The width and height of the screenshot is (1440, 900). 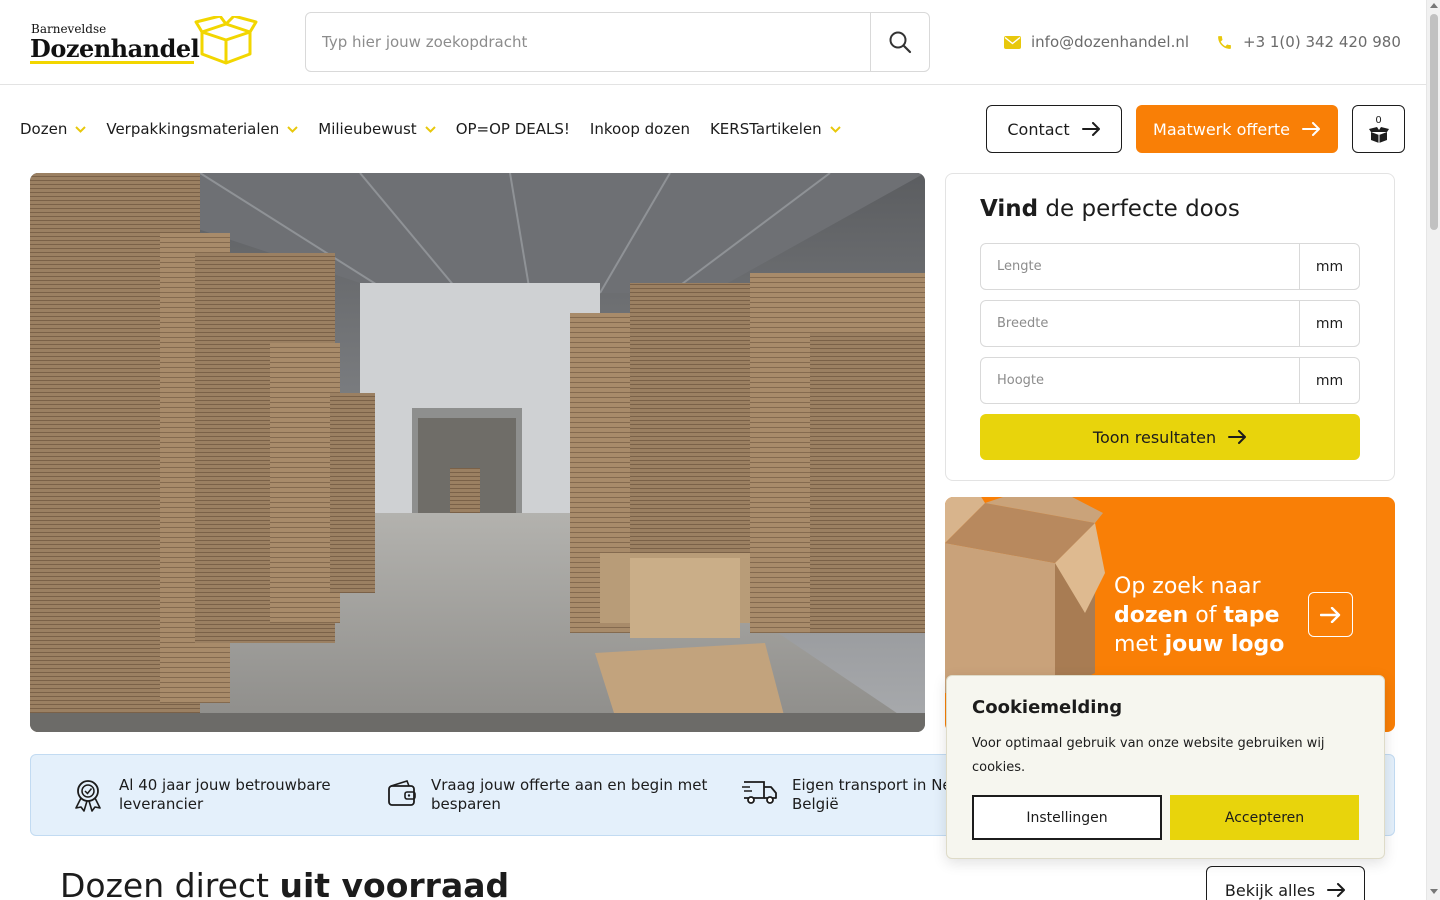 What do you see at coordinates (170, 883) in the screenshot?
I see `section-title-rest: Dozen direct` at bounding box center [170, 883].